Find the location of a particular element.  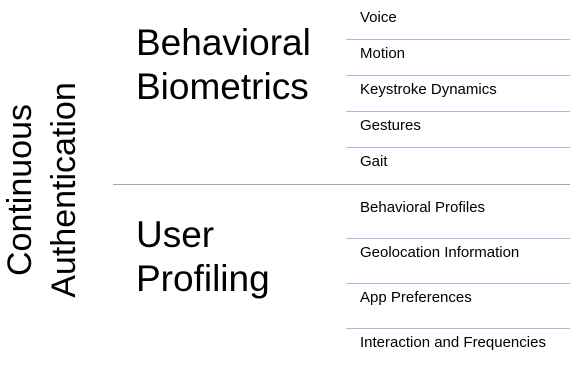

list-item-behavioral-profiles: Behavioral Profiles is located at coordinates (423, 207).